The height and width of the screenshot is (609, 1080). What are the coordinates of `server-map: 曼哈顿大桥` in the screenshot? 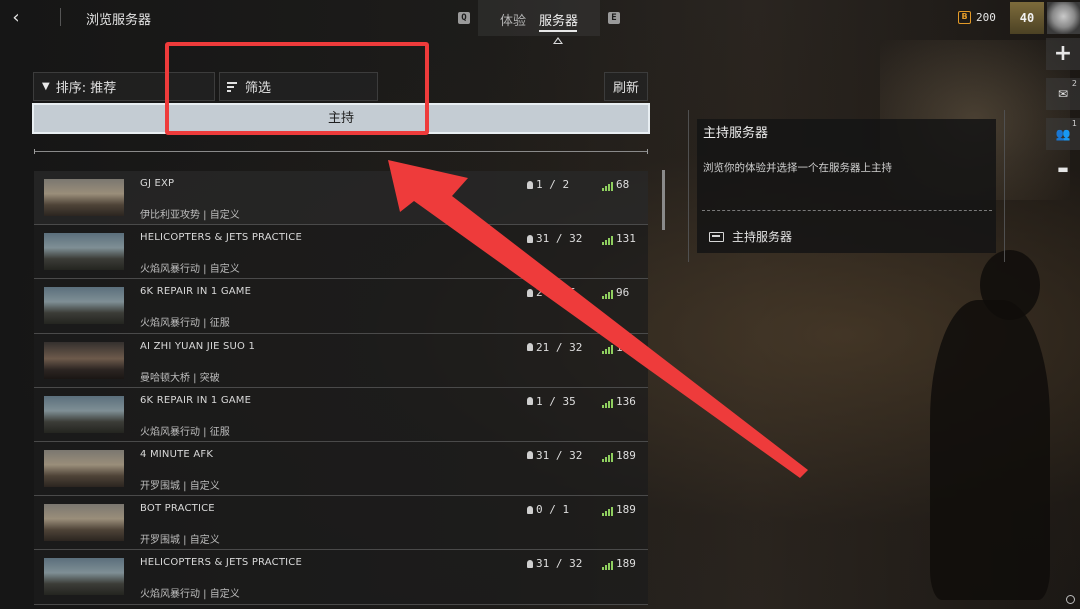 It's located at (165, 378).